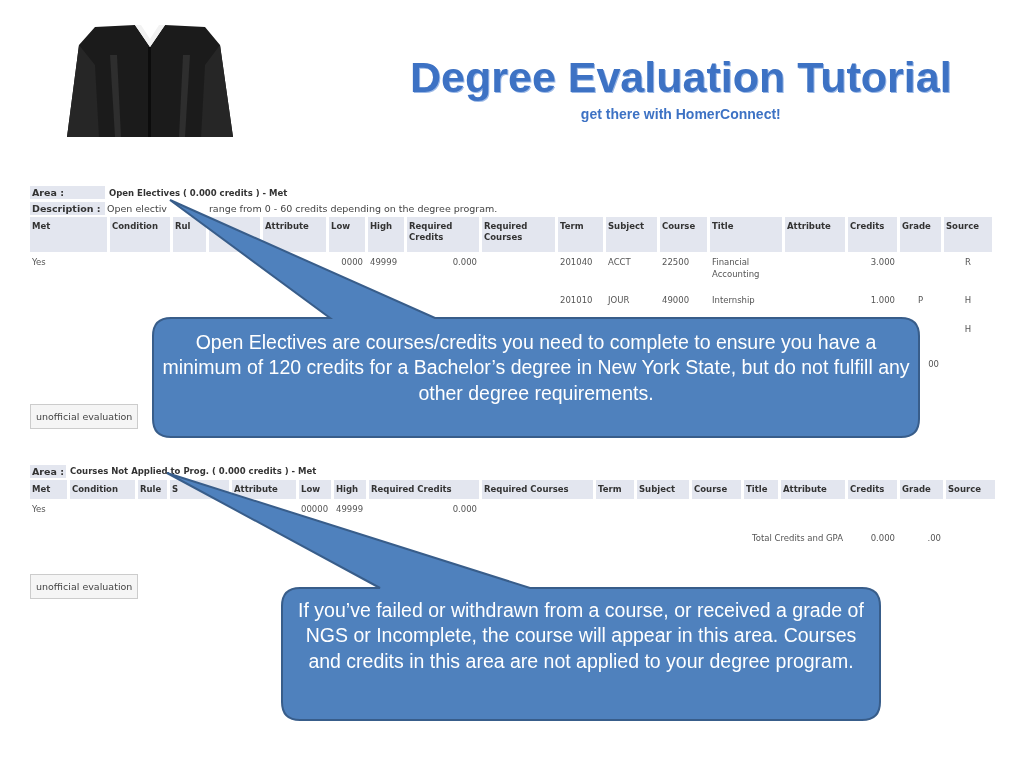 This screenshot has height=768, width=1024. What do you see at coordinates (934, 537) in the screenshot?
I see `total-gpa: .00` at bounding box center [934, 537].